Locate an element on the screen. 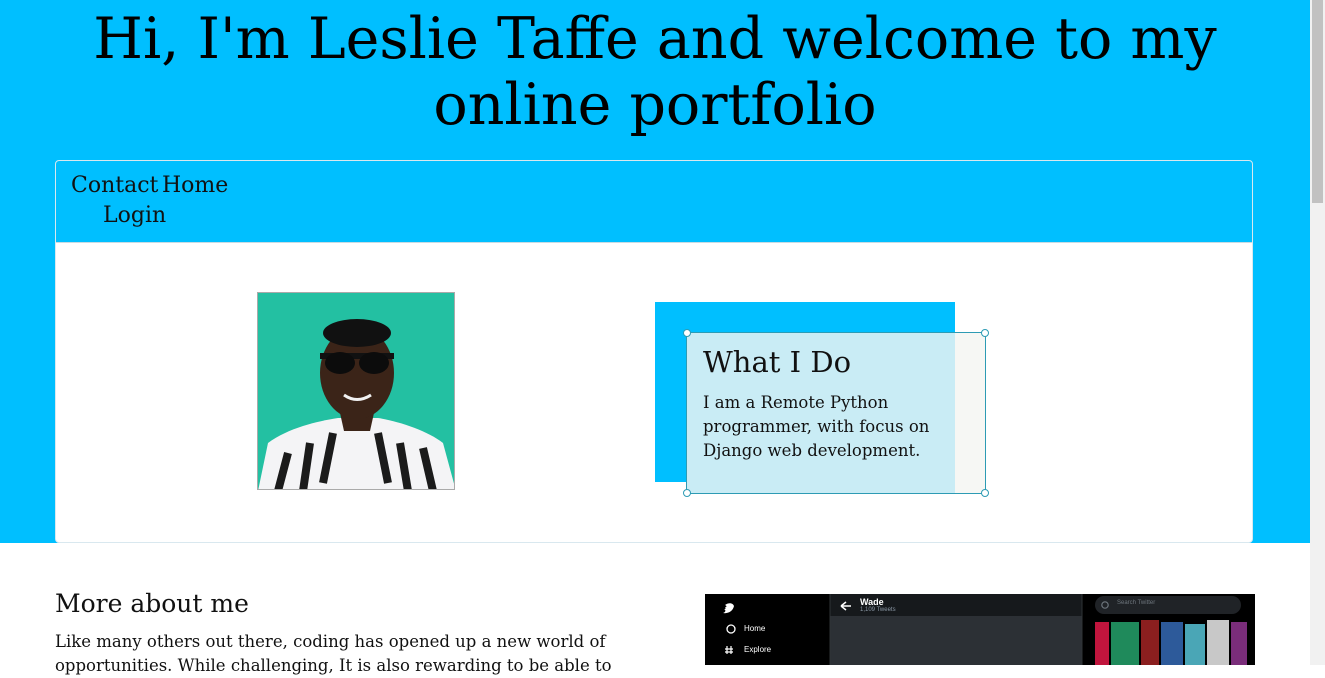 The height and width of the screenshot is (678, 1325). profile-photo is located at coordinates (356, 391).